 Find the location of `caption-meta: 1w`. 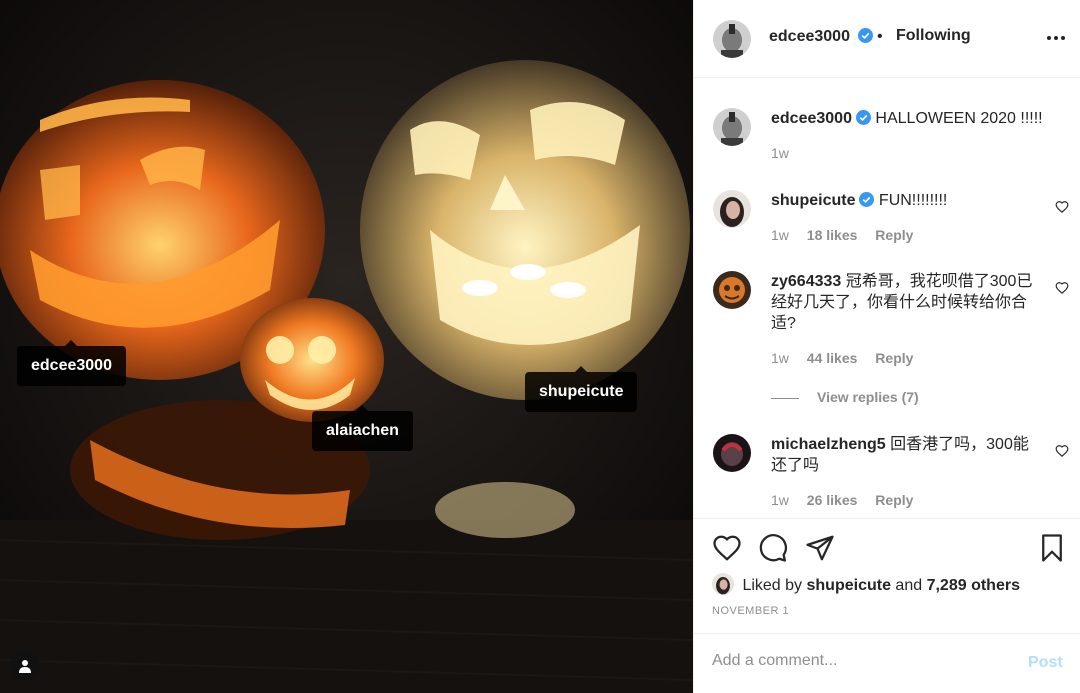

caption-meta: 1w is located at coordinates (787, 153).